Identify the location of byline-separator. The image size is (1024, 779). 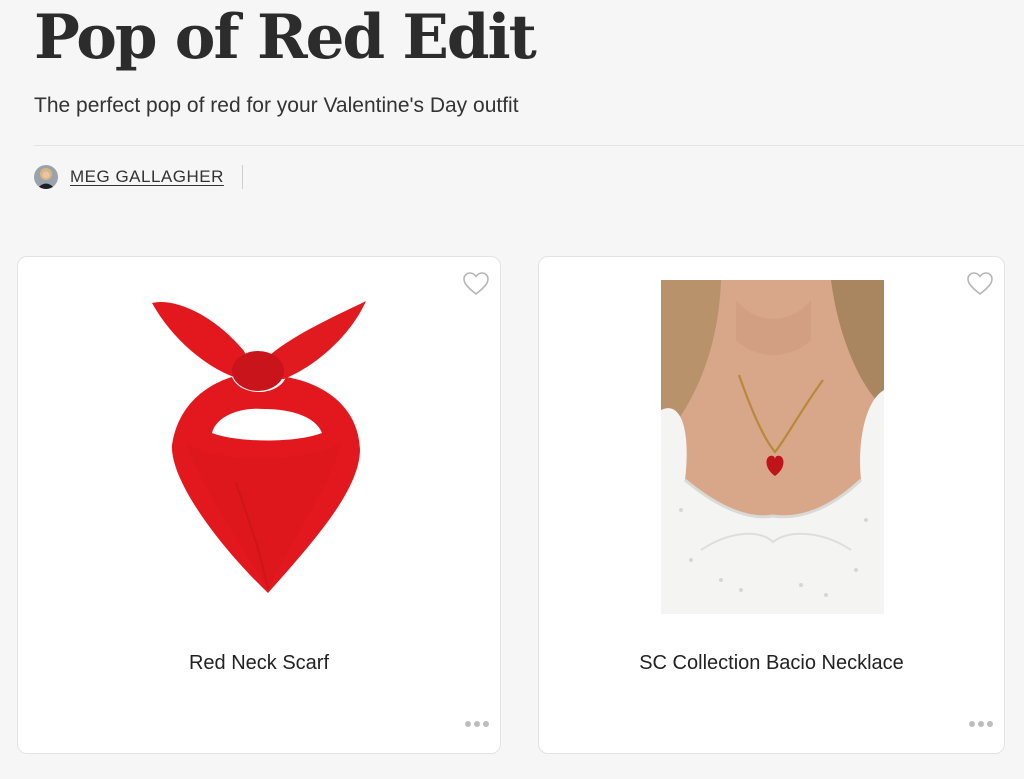
(242, 177).